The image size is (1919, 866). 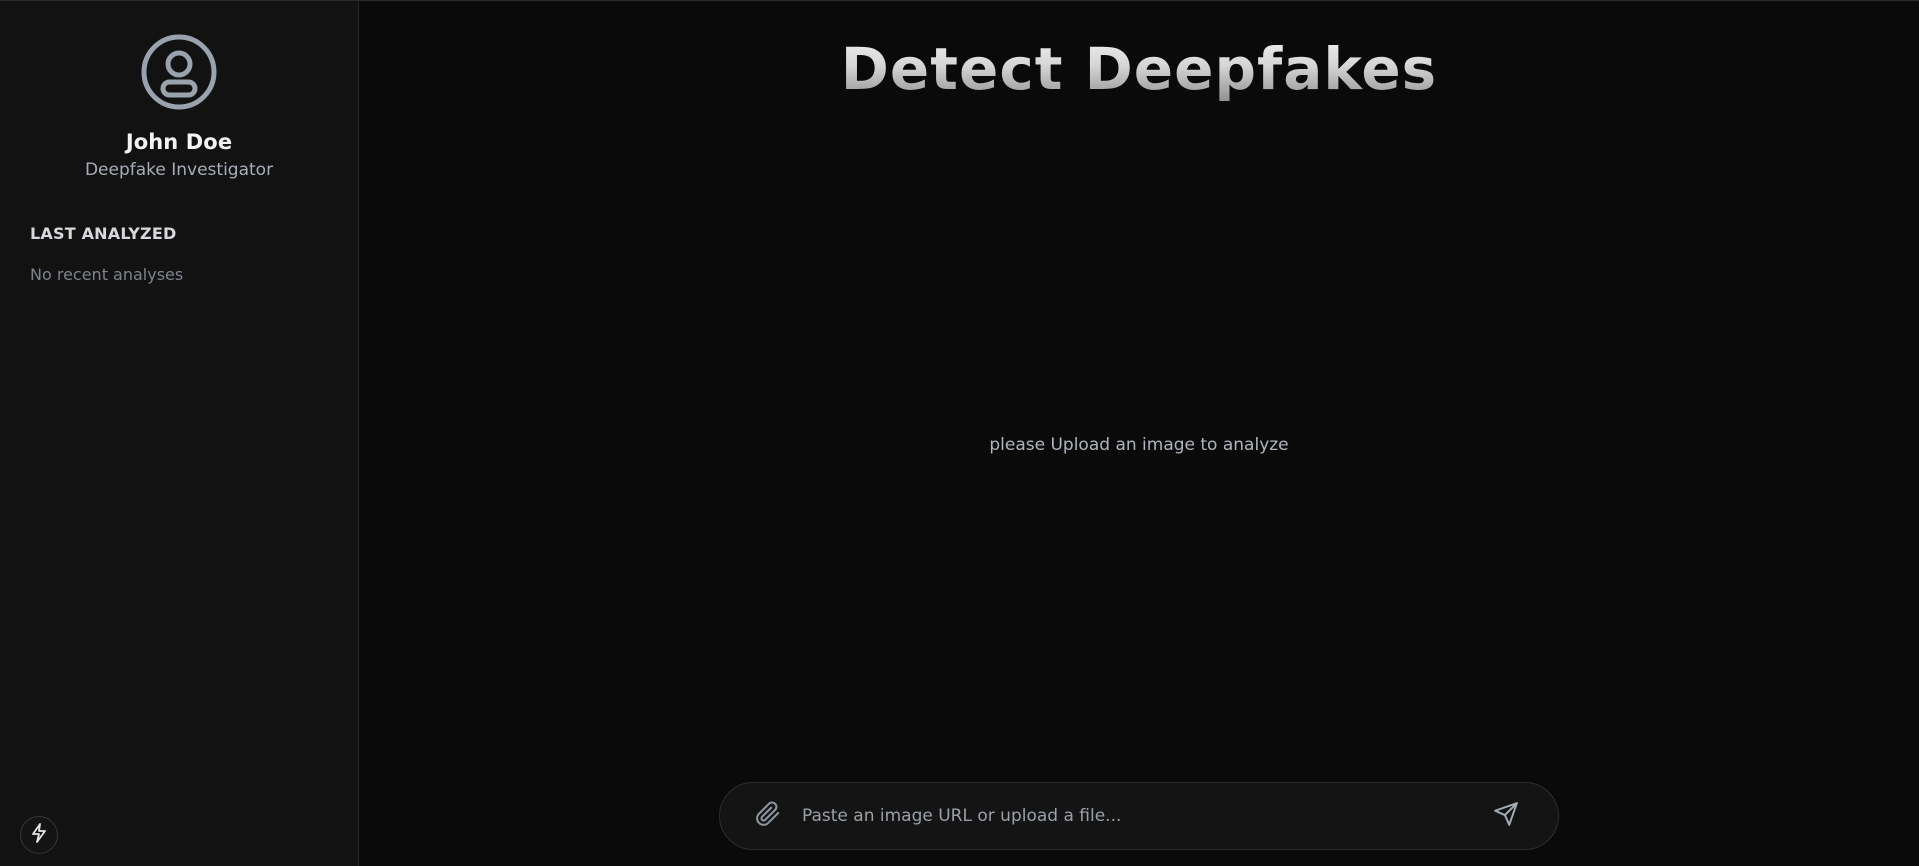 I want to click on image-url-input, so click(x=1138, y=816).